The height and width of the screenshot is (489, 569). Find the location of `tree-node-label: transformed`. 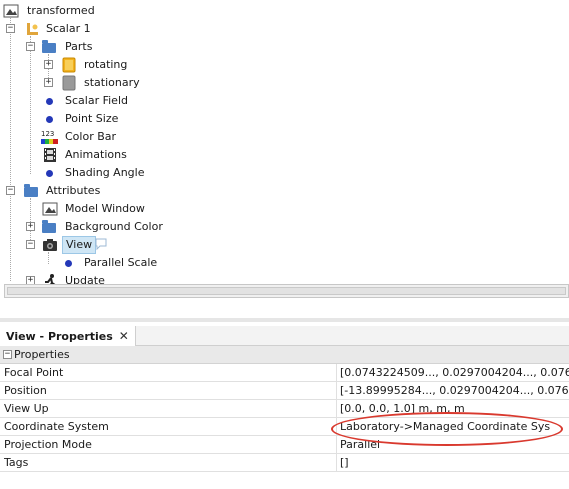

tree-node-label: transformed is located at coordinates (61, 10).